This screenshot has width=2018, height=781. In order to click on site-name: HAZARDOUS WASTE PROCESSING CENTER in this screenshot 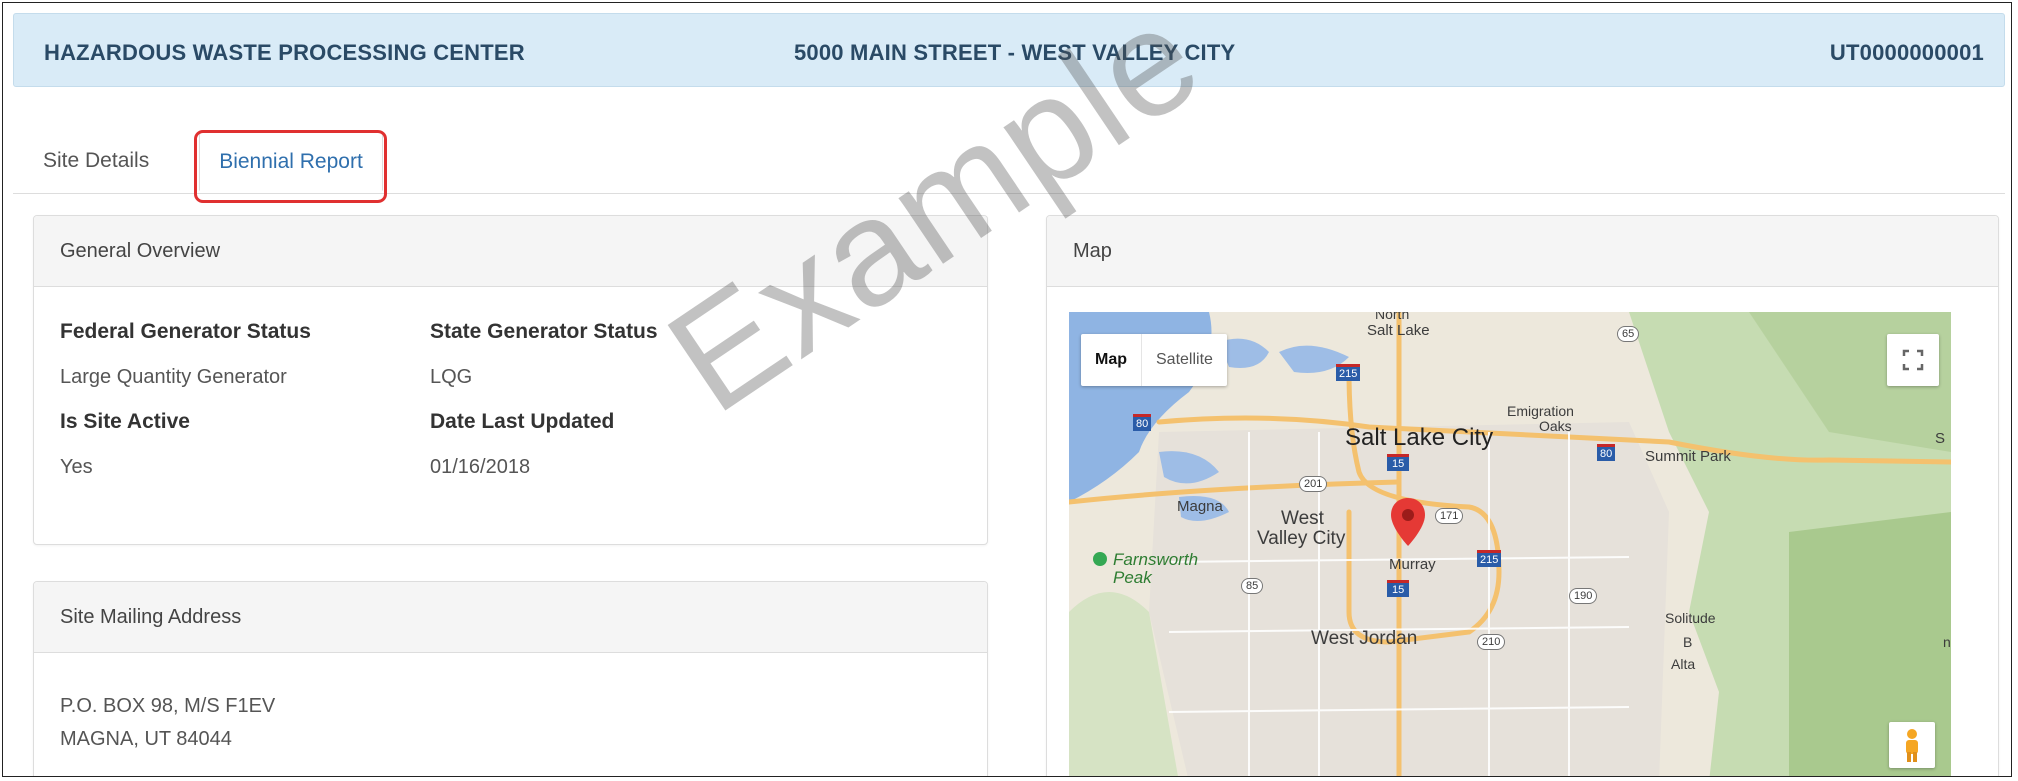, I will do `click(284, 52)`.